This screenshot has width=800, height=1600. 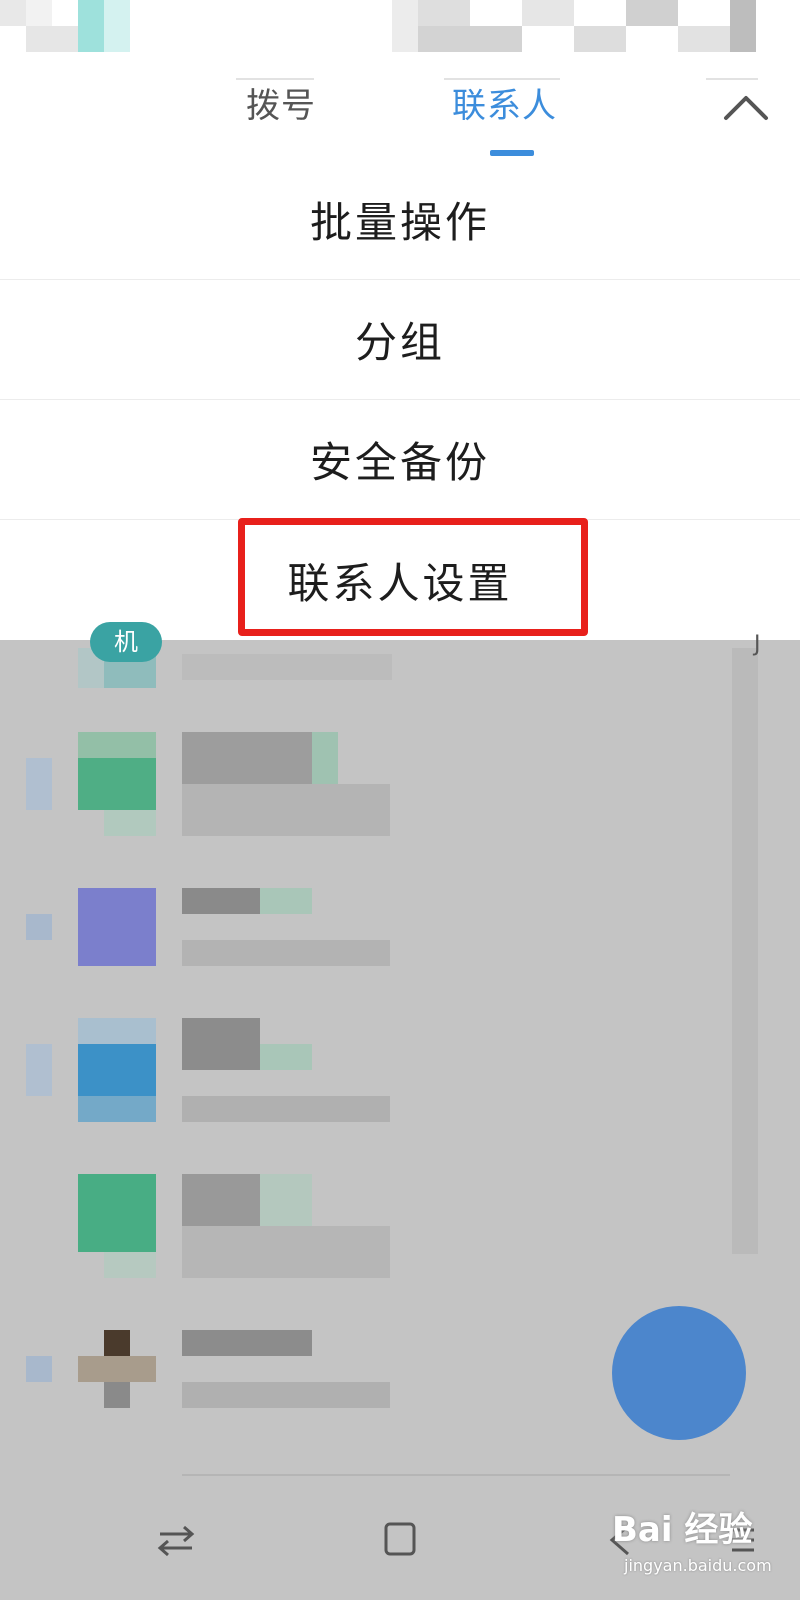 I want to click on active-tab-indicator, so click(x=512, y=153).